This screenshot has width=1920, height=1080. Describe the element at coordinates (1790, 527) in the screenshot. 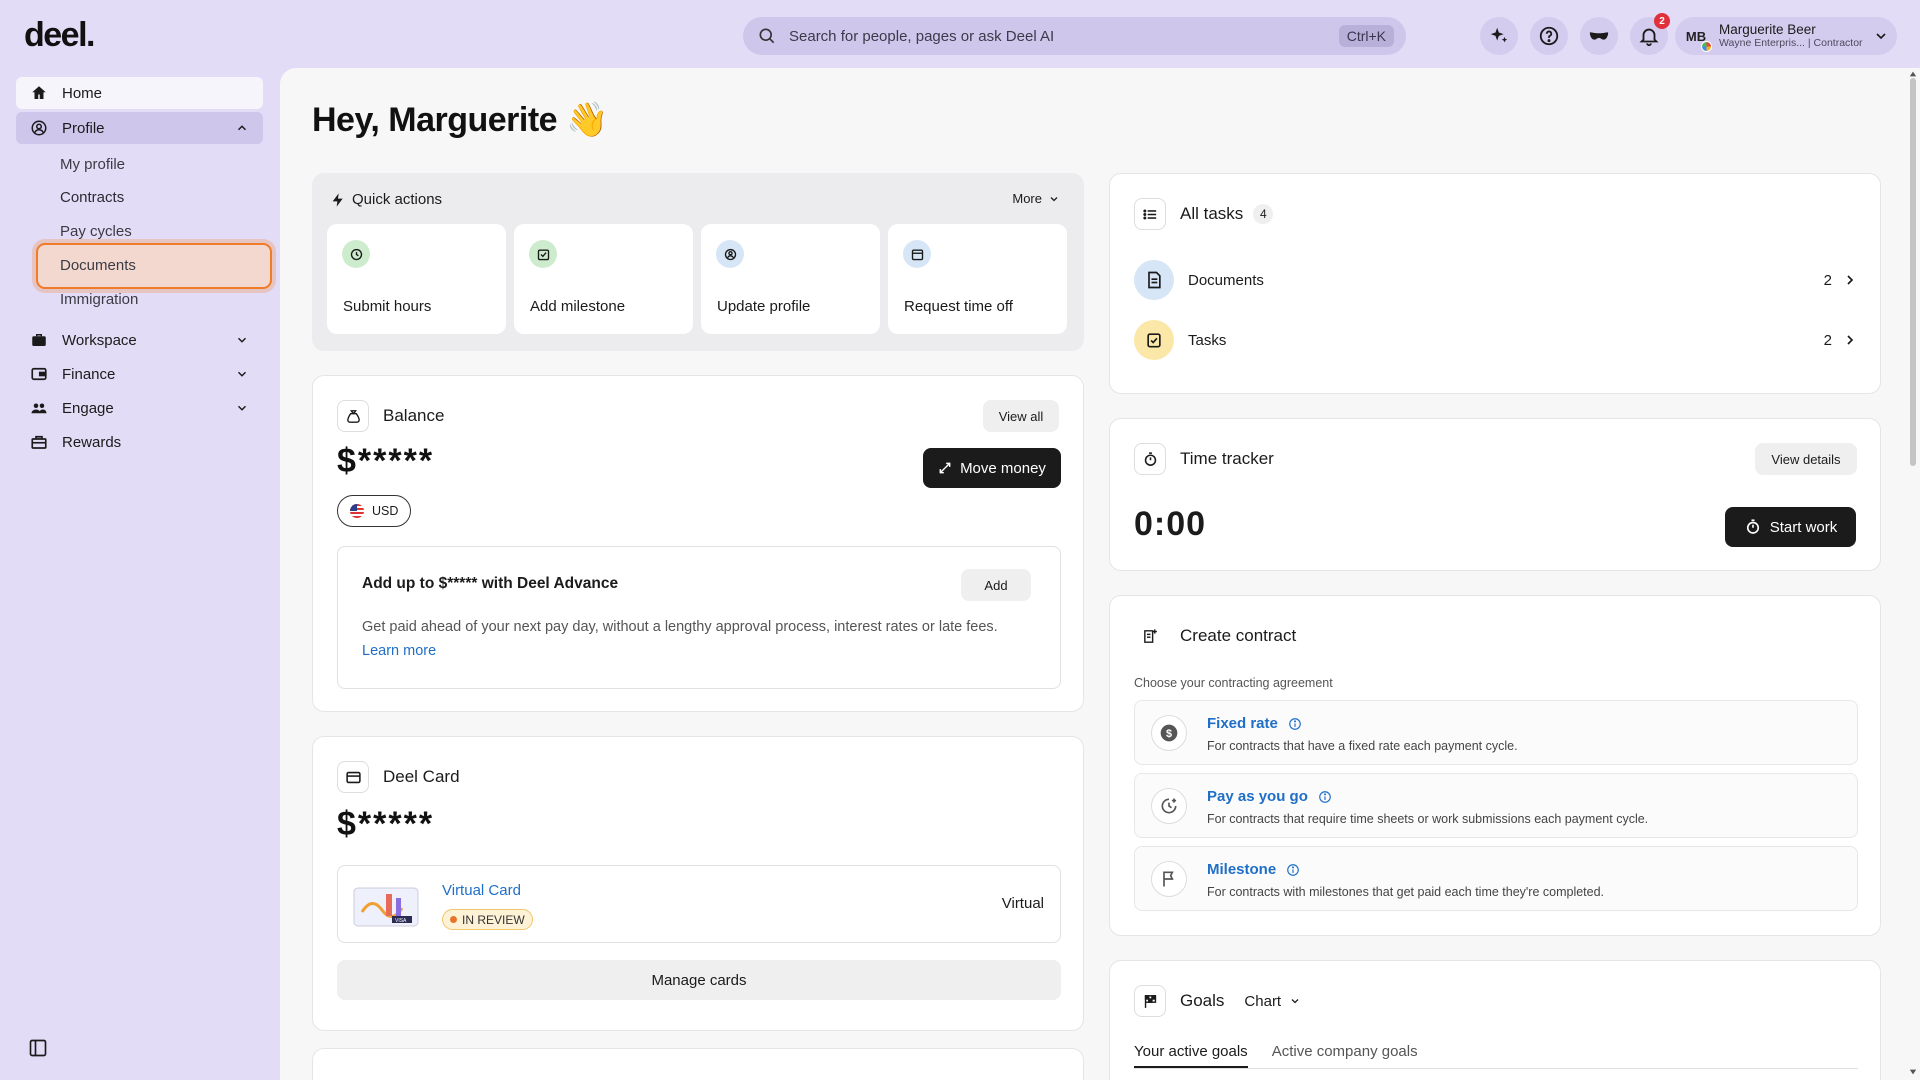

I see `start-work-button: Start work` at that location.